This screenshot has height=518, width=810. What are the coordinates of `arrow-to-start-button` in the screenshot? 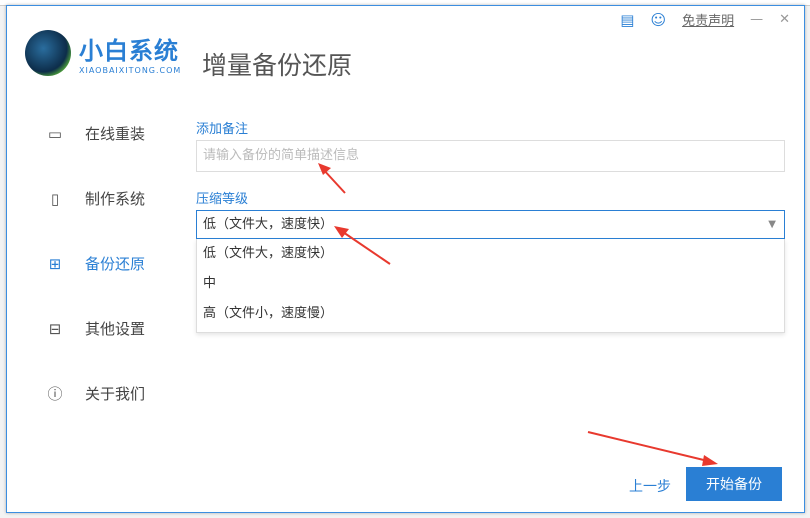 It's located at (650, 447).